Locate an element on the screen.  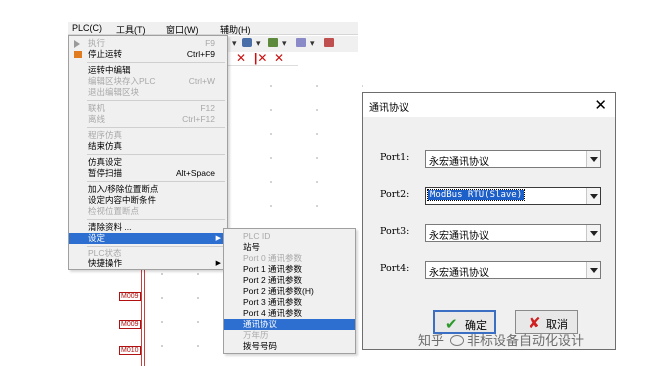
network-icon is located at coordinates (273, 42).